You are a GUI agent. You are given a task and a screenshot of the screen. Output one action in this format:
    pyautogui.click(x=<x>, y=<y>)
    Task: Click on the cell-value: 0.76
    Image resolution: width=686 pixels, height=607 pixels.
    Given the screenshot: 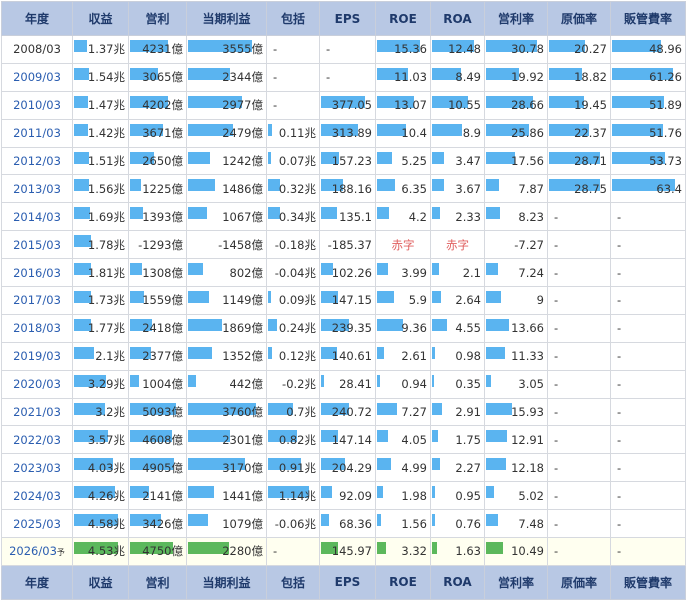 What is the action you would take?
    pyautogui.click(x=468, y=523)
    